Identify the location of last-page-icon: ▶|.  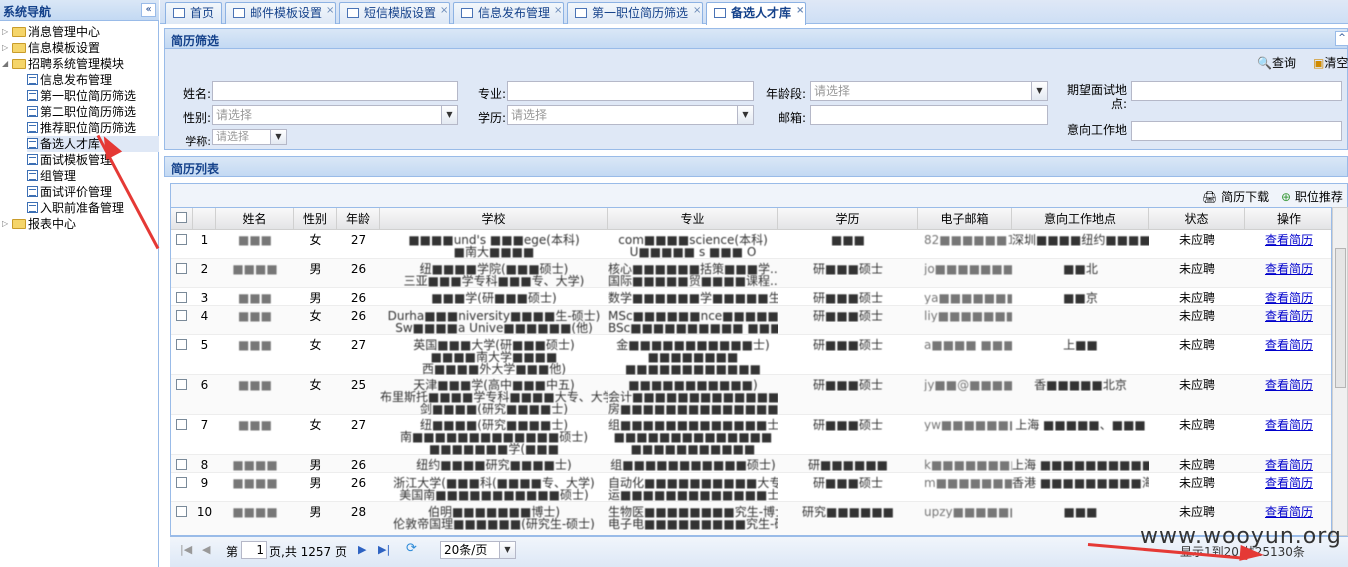
(384, 549).